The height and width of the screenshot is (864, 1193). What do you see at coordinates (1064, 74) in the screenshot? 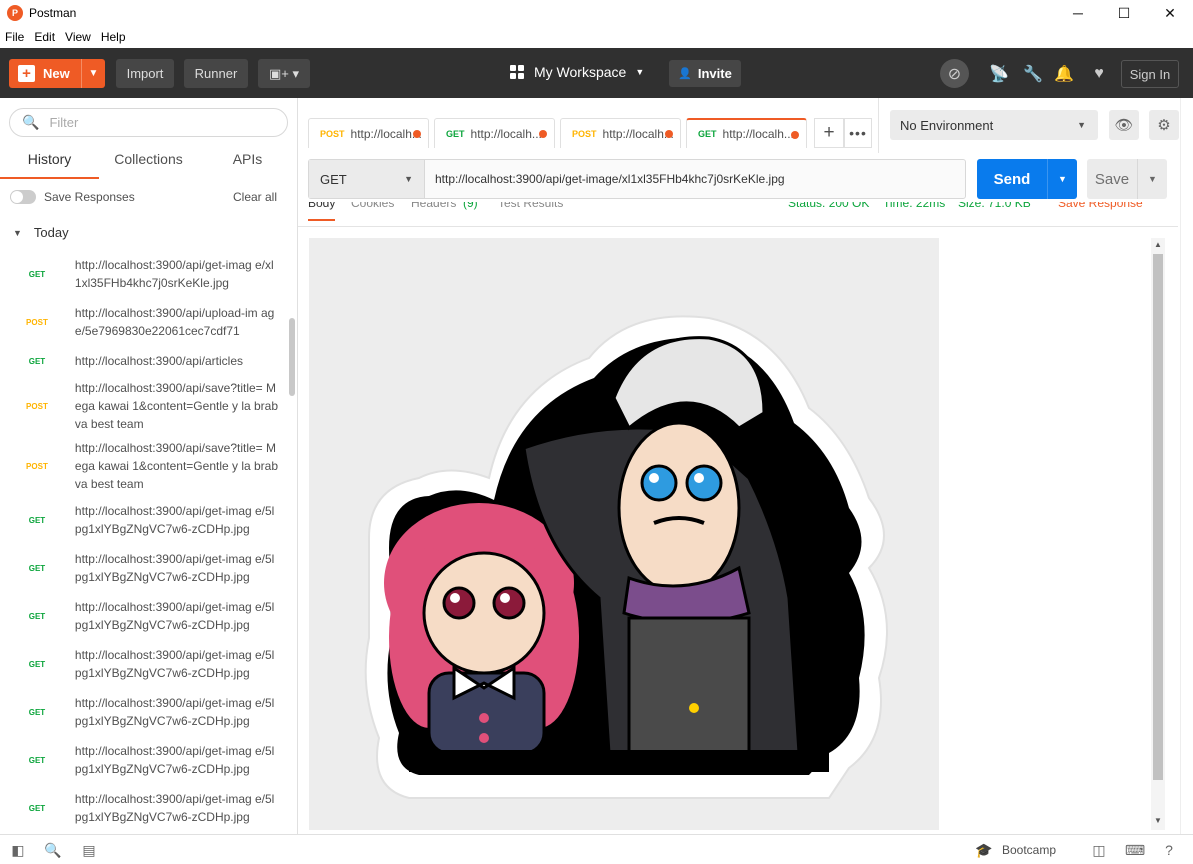
I see `bell-icon: 🔔` at bounding box center [1064, 74].